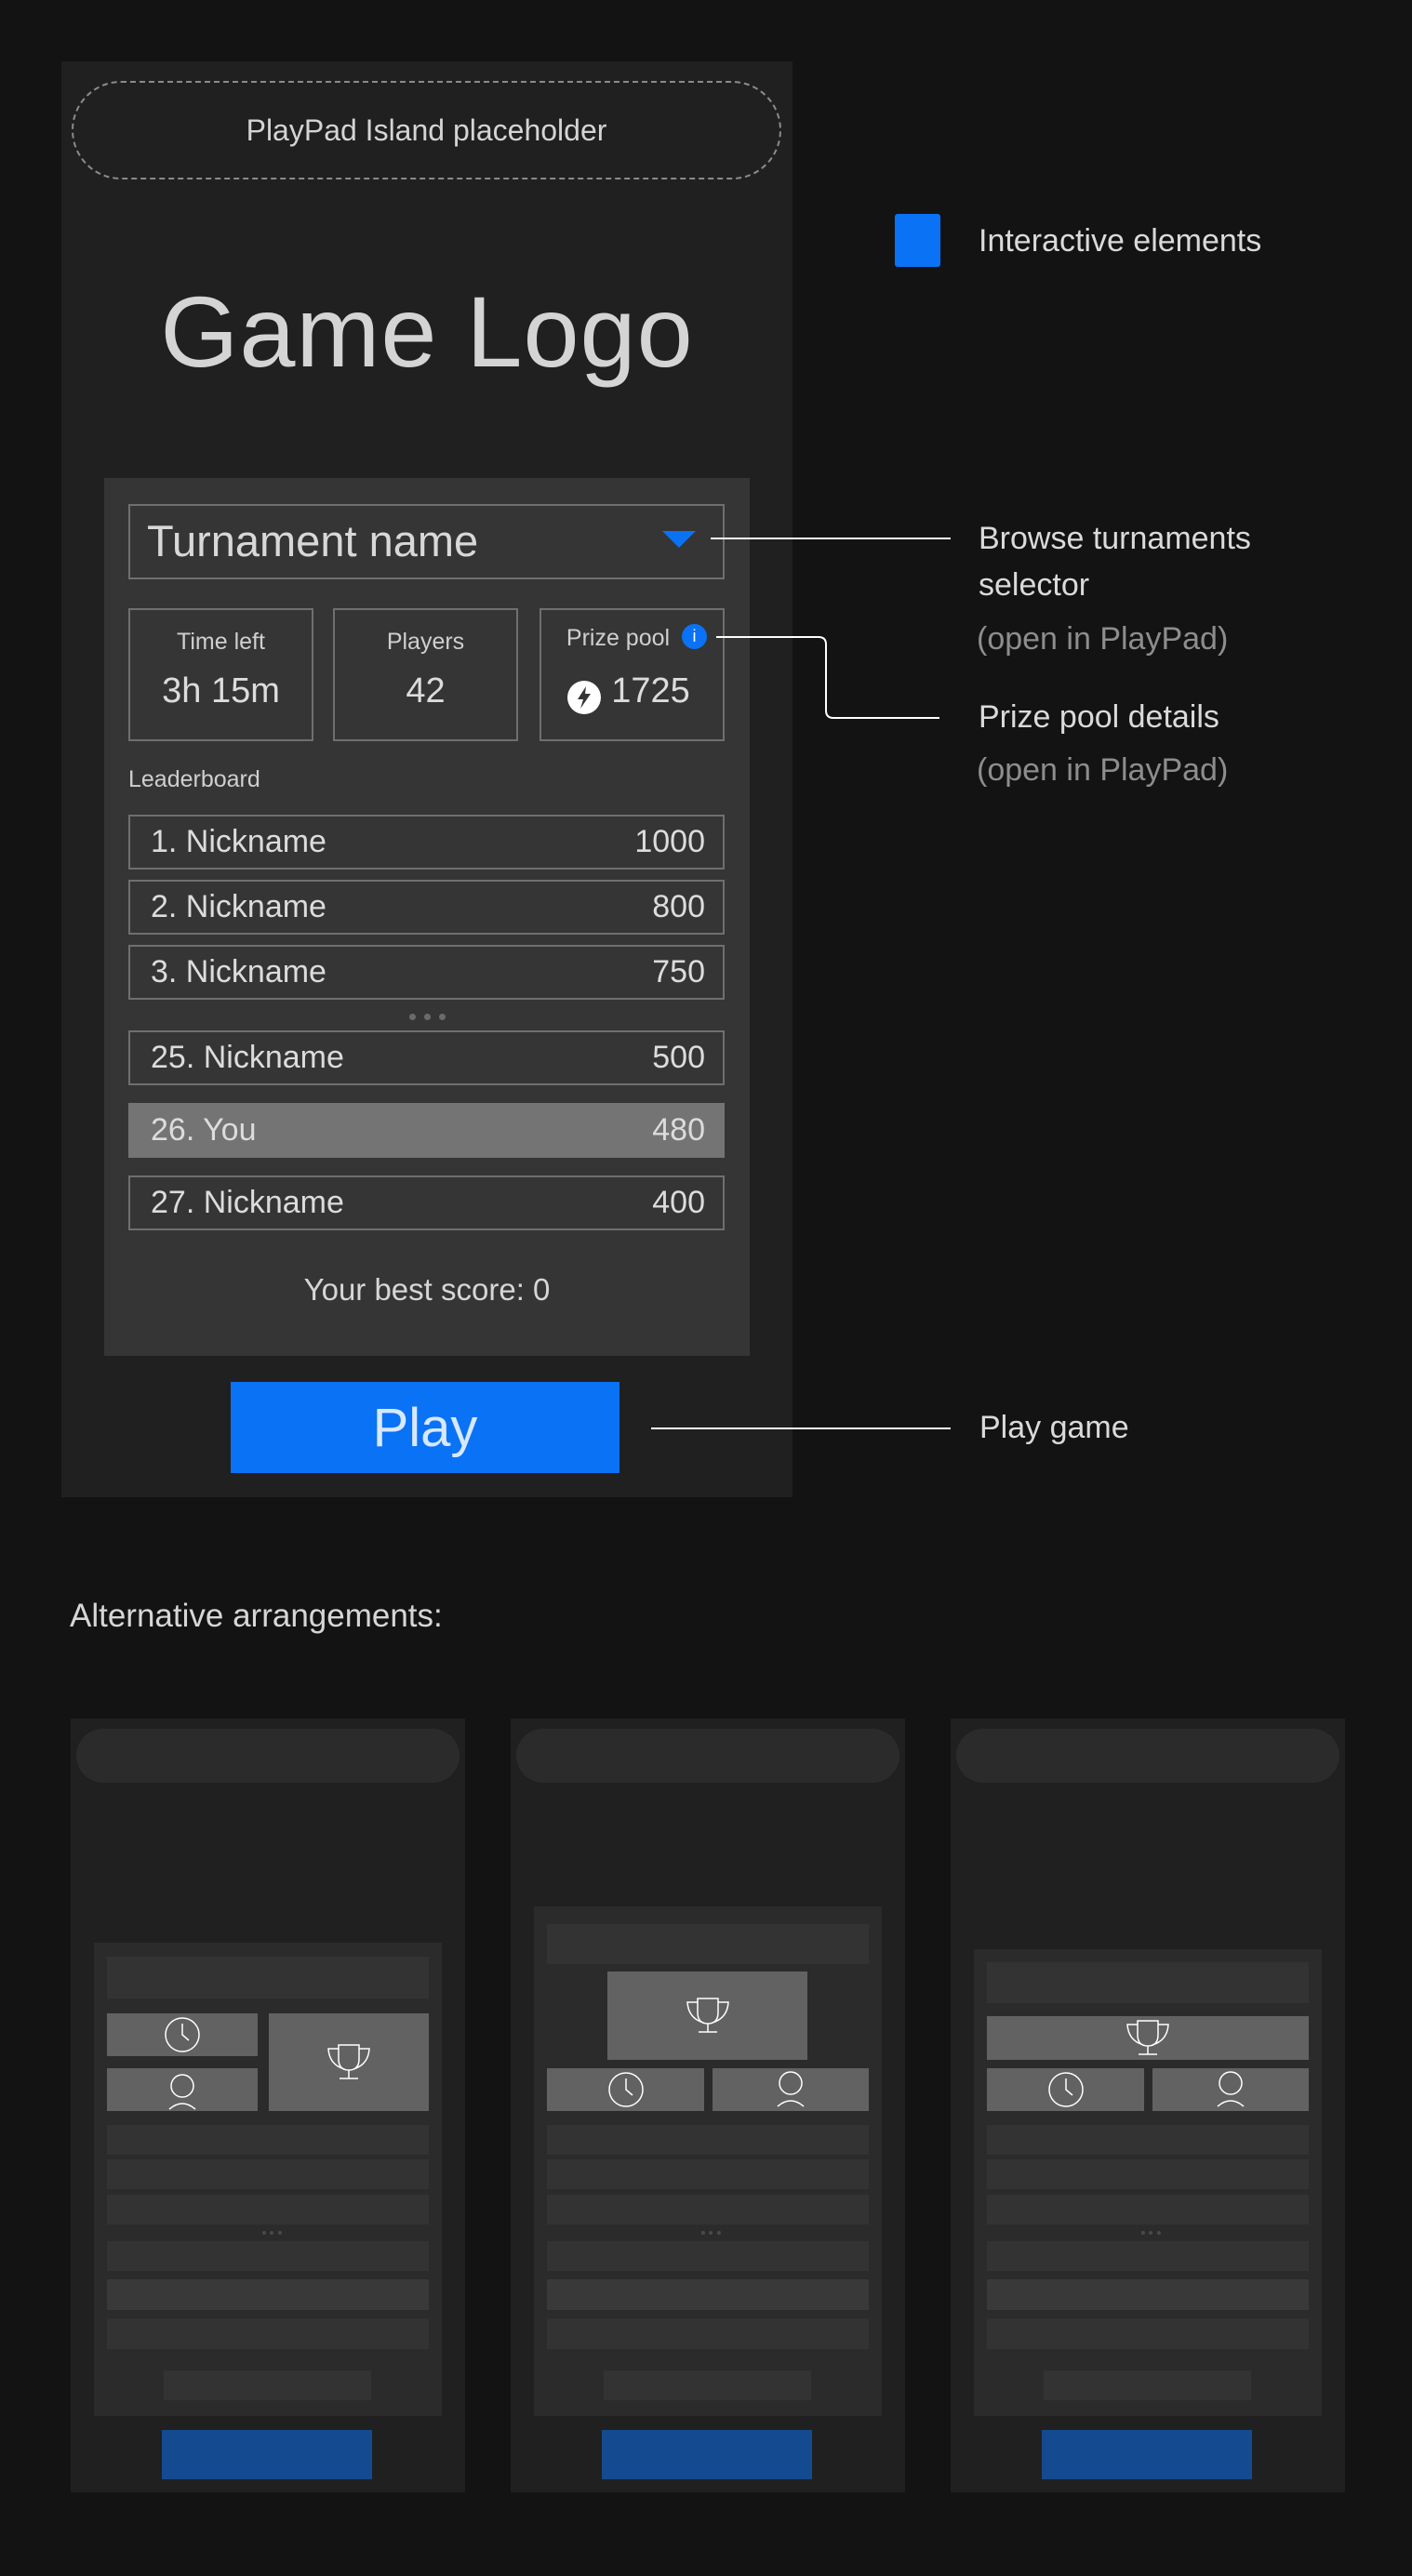 The height and width of the screenshot is (2576, 1412). Describe the element at coordinates (427, 1202) in the screenshot. I see `leaderboard-row: 27. Nickname 400` at that location.